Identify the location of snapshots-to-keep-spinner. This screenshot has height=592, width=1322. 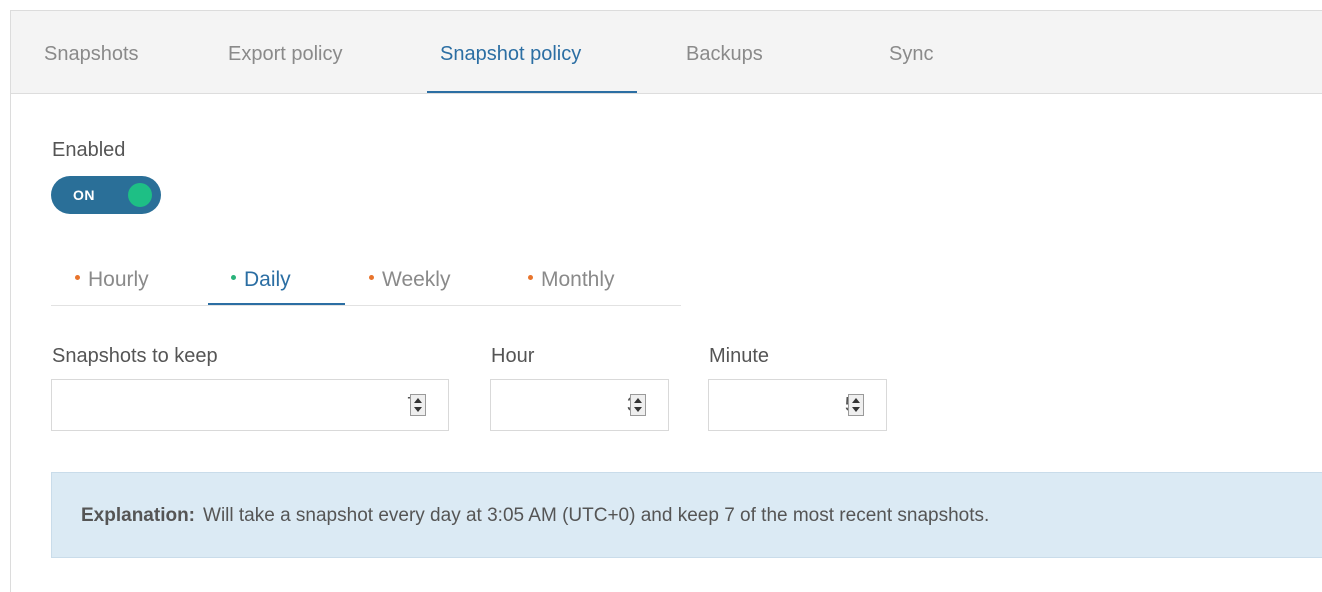
(418, 405).